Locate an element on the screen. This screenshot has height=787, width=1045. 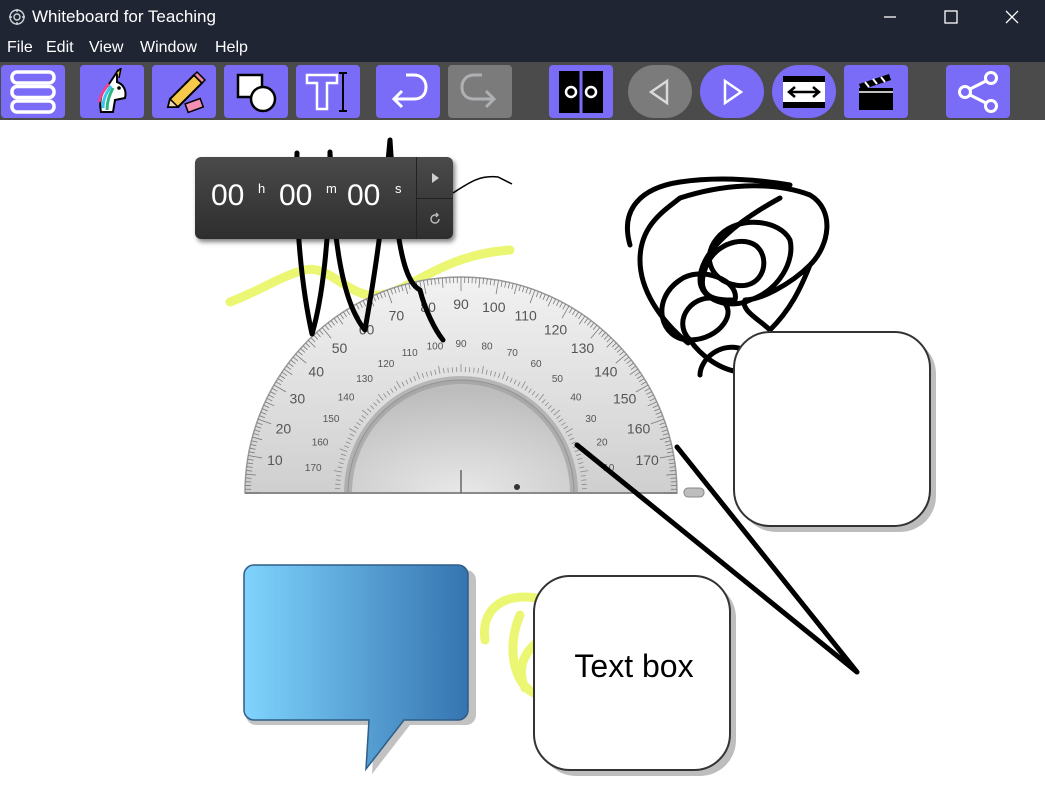
text-tool-icon is located at coordinates (326, 91).